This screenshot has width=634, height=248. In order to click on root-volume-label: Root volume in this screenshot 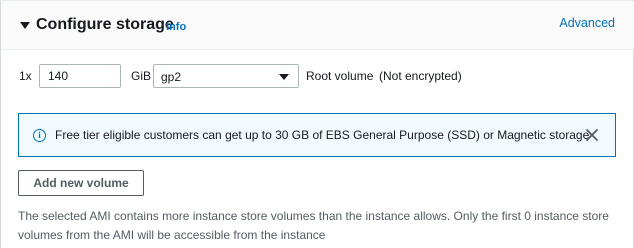, I will do `click(340, 76)`.